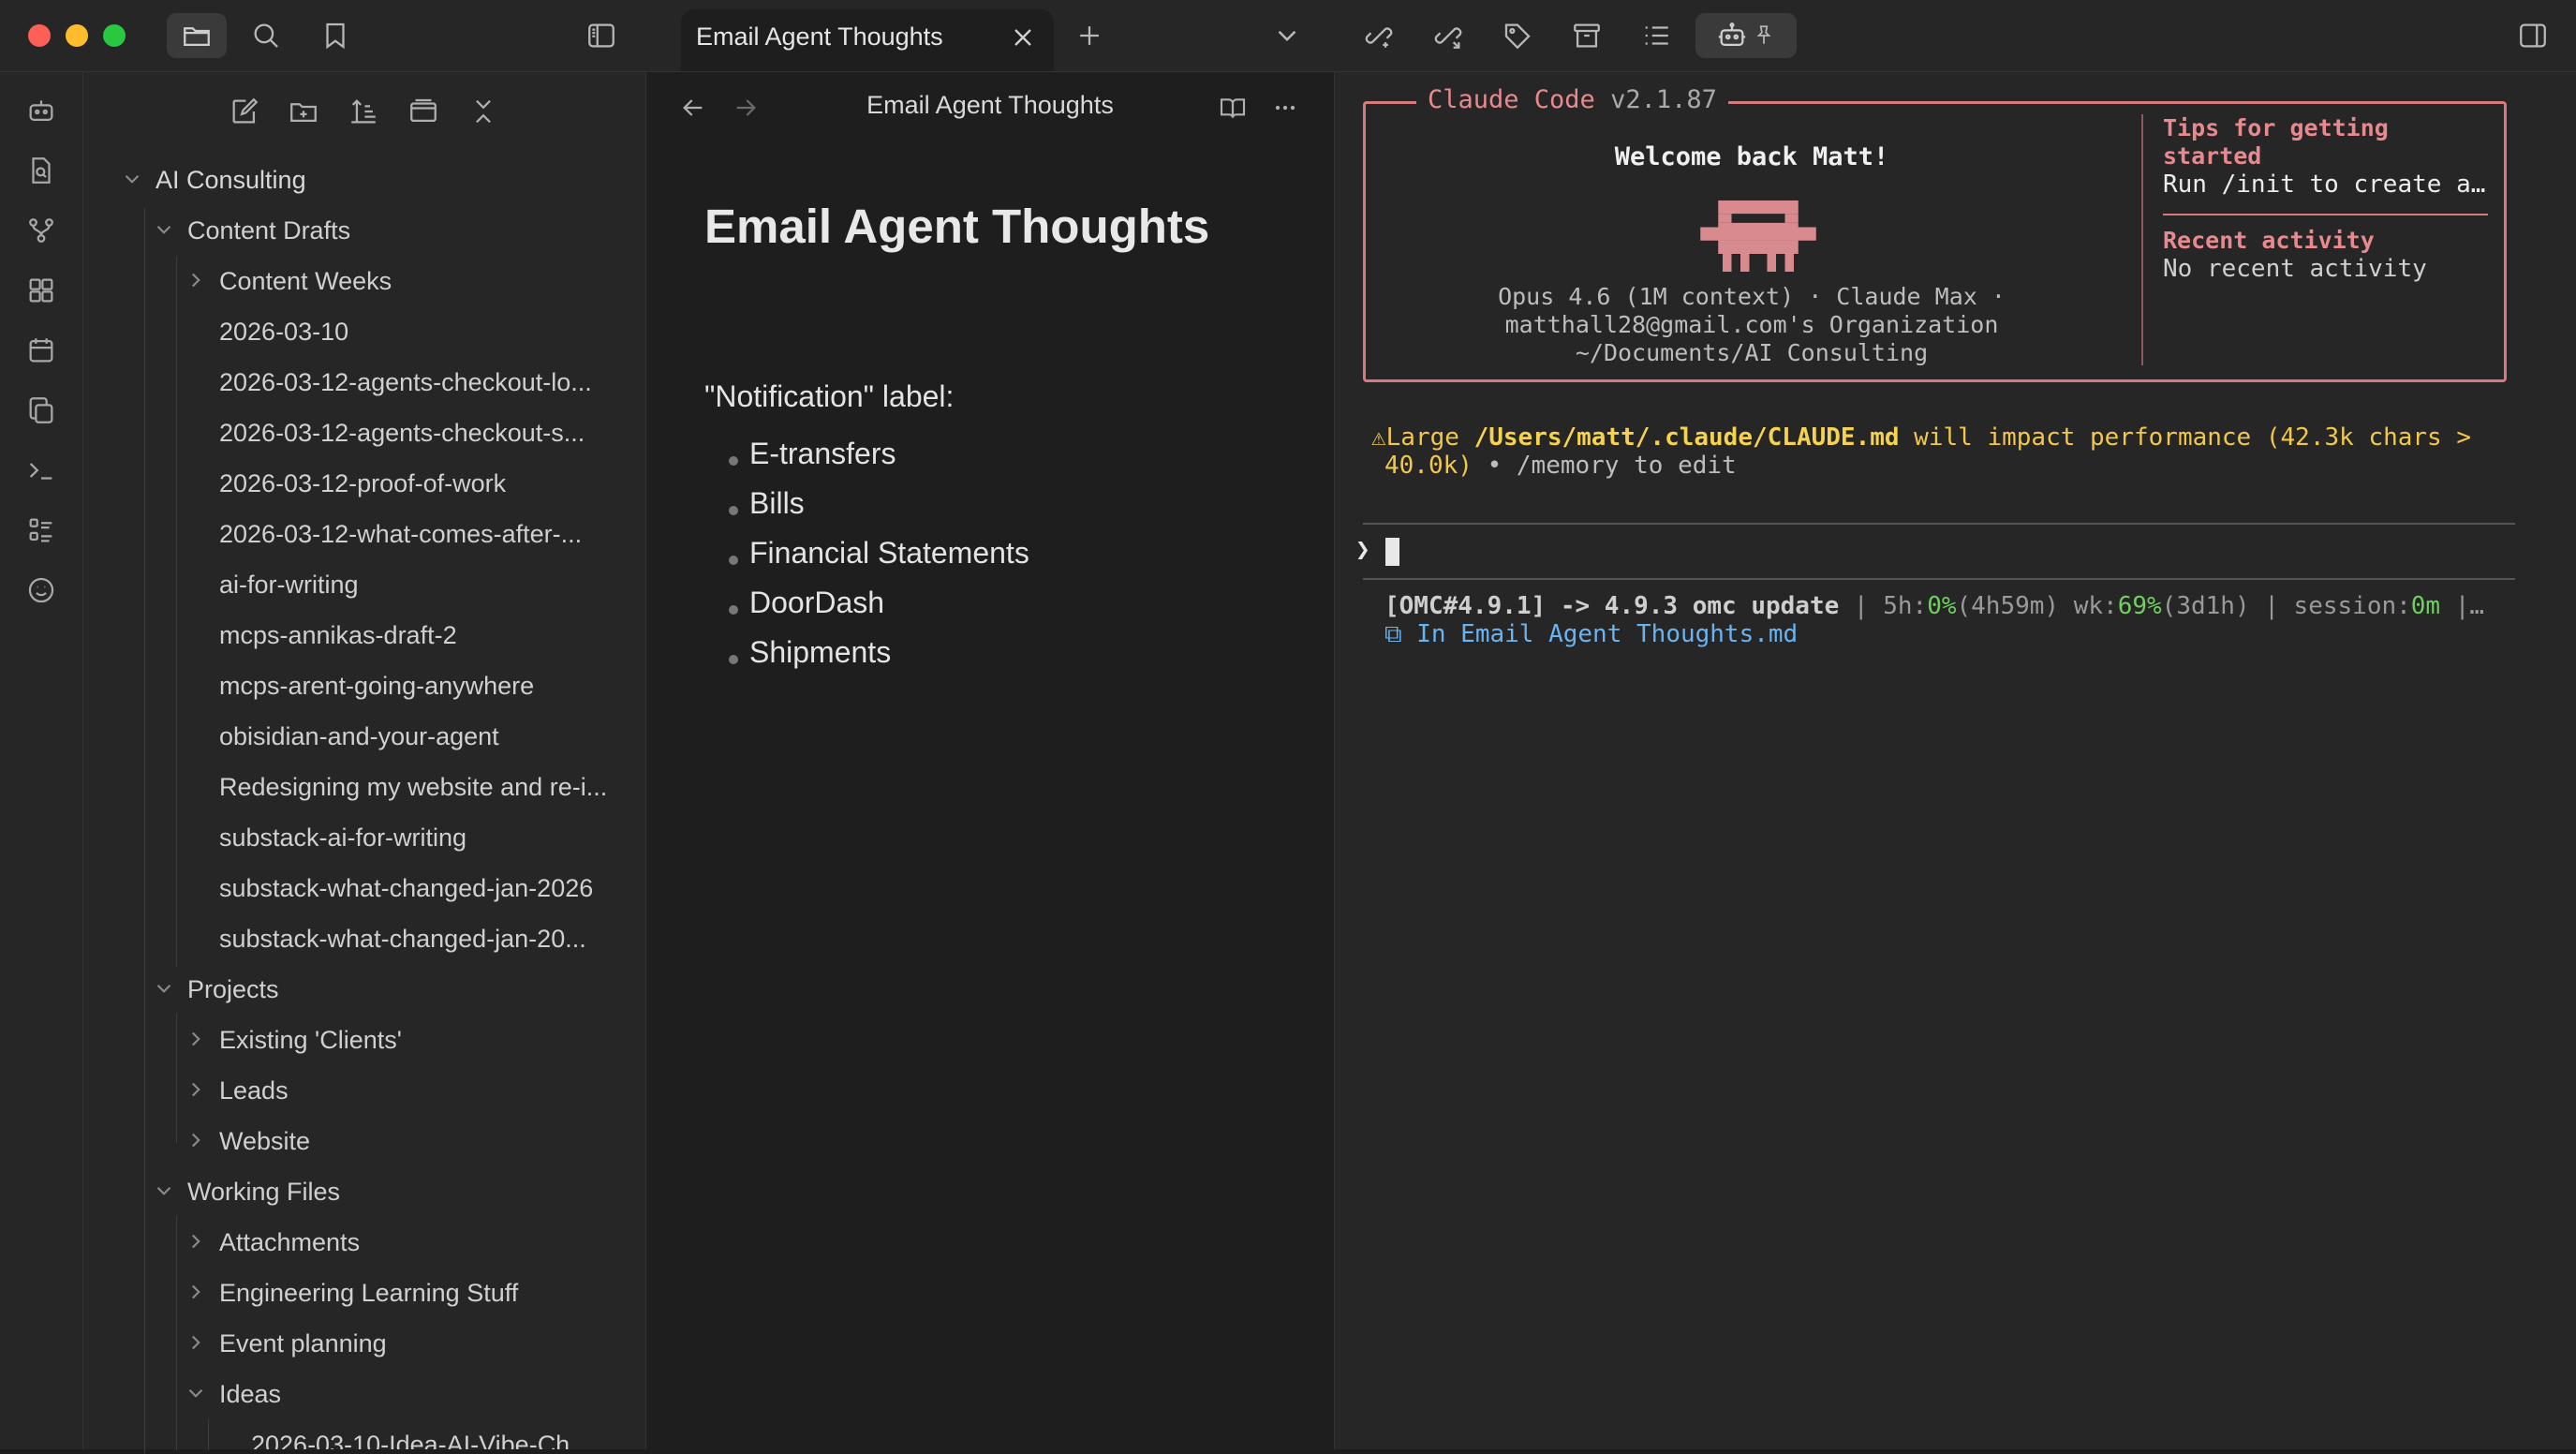  Describe the element at coordinates (1591, 634) in the screenshot. I see `context-file-indicator: ⧉ In Email Agent Thoughts.md` at that location.